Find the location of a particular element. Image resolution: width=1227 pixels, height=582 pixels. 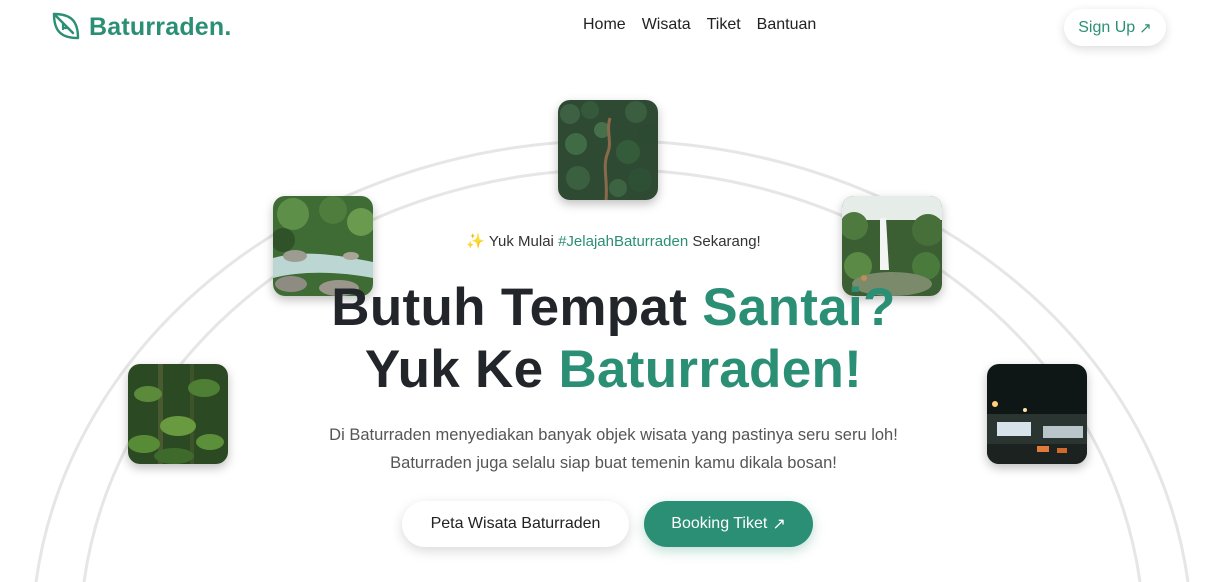

tourism-map-label: Peta Wisata Baturraden is located at coordinates (515, 523).